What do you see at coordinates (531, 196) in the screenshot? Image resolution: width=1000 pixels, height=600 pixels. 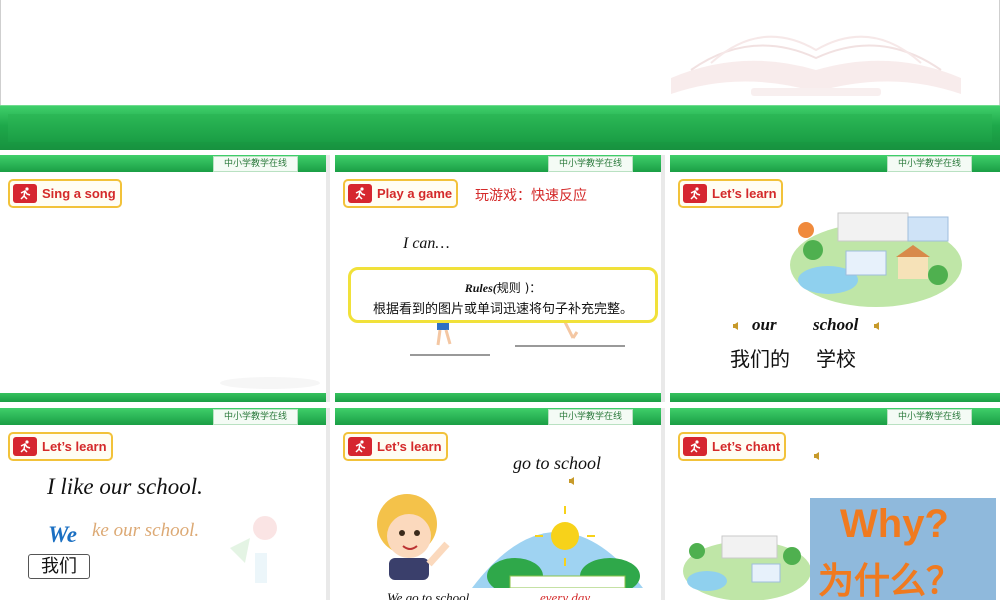 I see `game-subtitle: 玩游戏：快速反应` at bounding box center [531, 196].